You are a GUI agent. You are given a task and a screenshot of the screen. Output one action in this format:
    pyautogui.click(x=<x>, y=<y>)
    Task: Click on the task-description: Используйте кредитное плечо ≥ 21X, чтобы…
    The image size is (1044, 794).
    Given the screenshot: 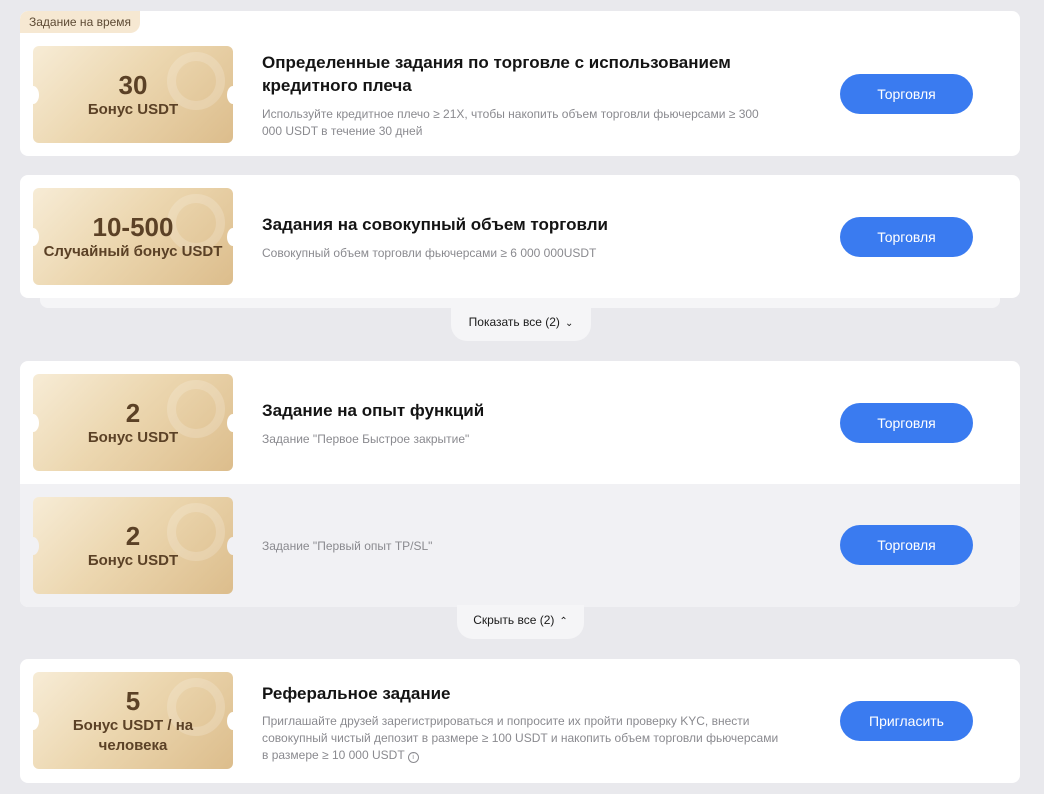 What is the action you would take?
    pyautogui.click(x=510, y=122)
    